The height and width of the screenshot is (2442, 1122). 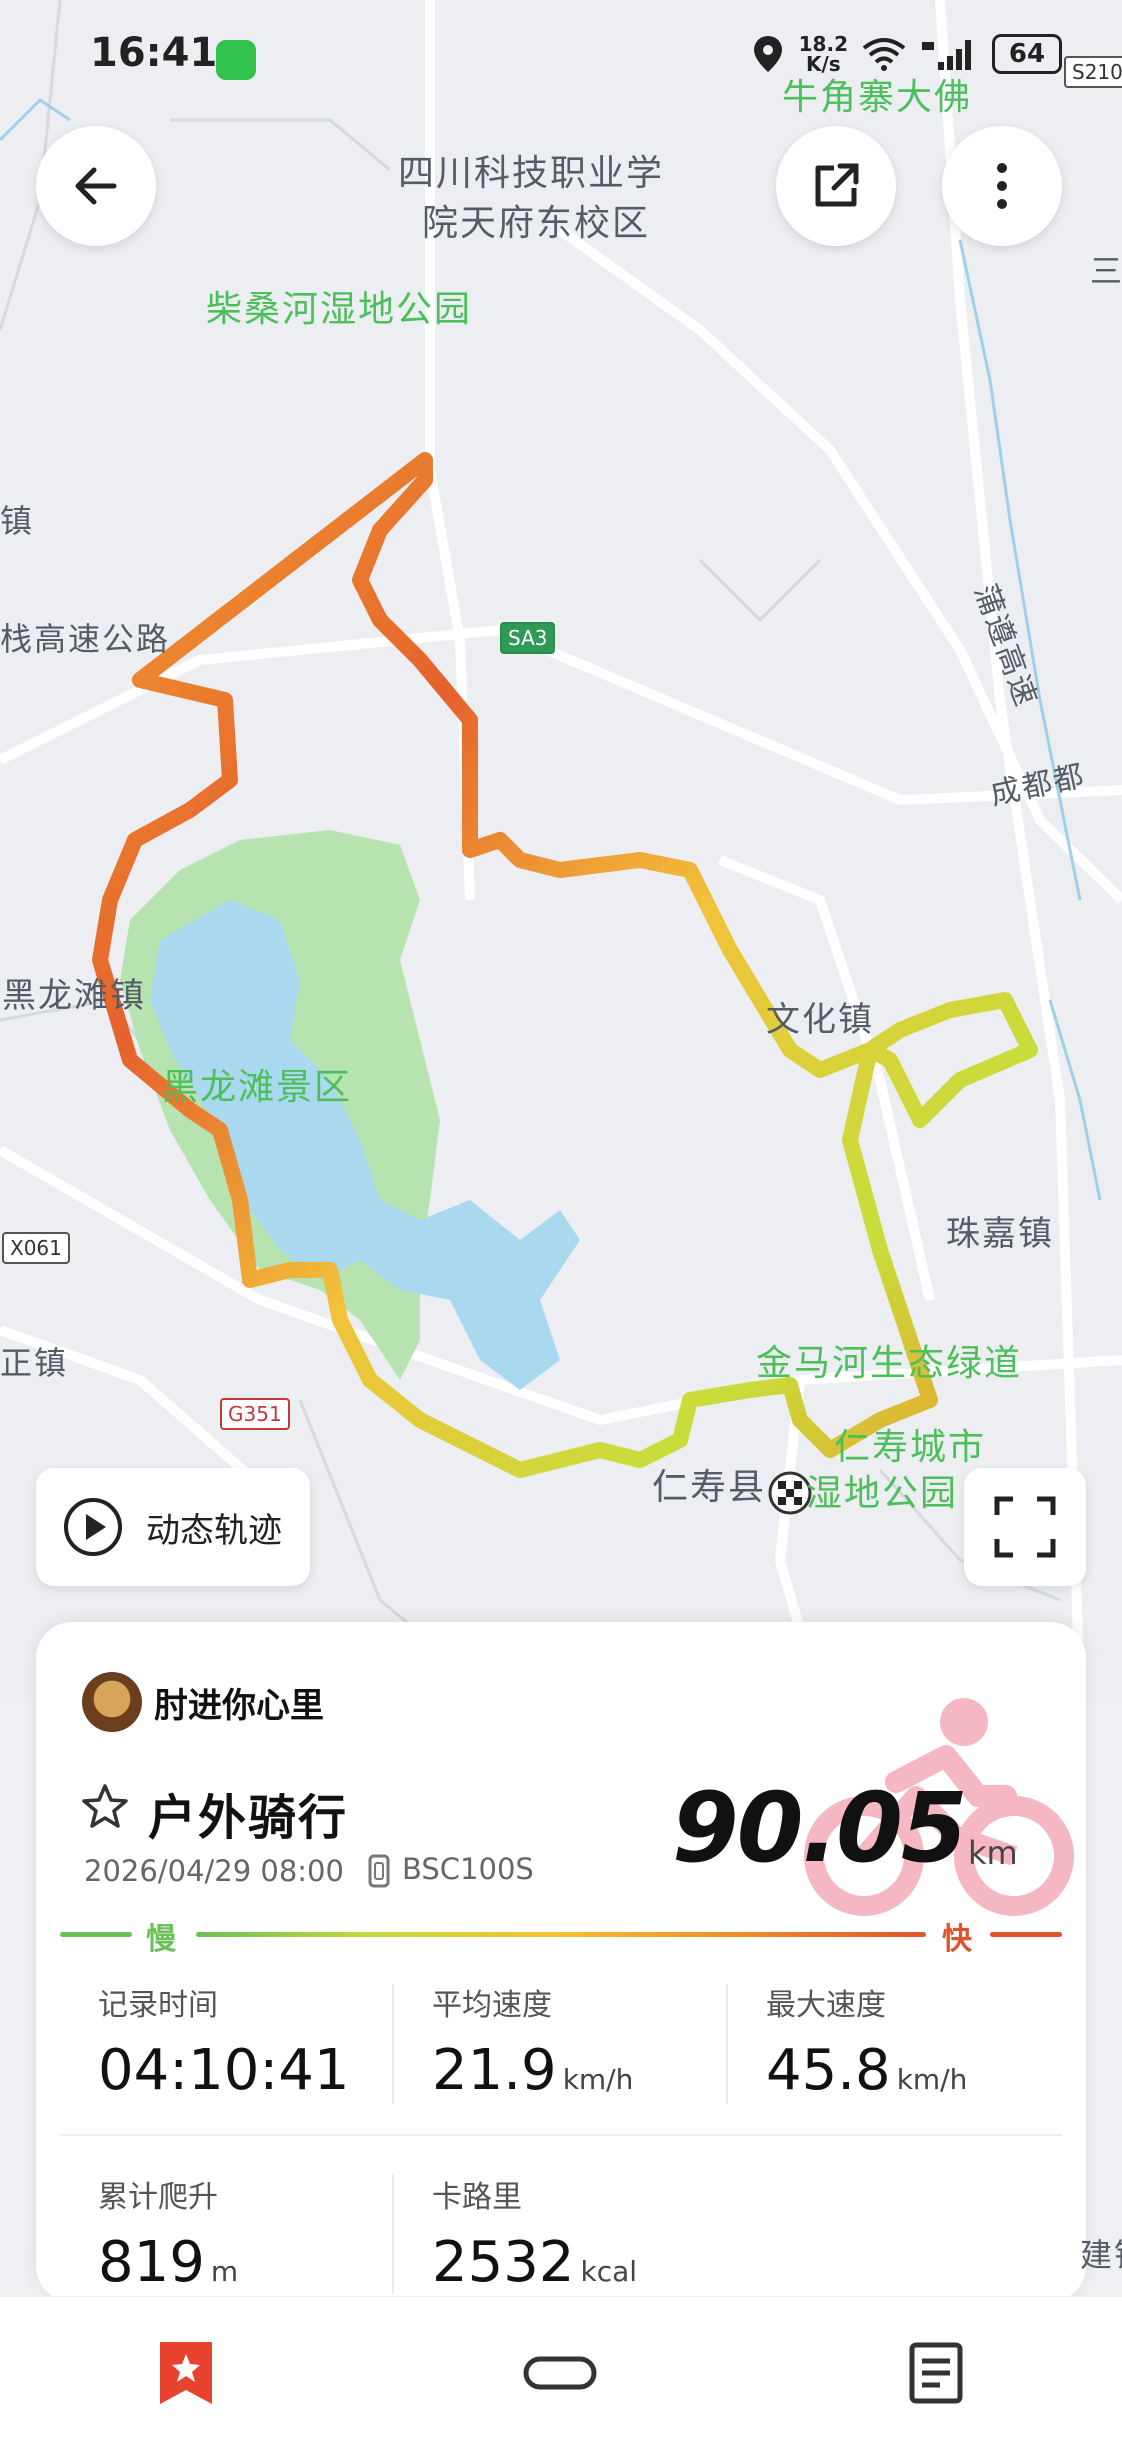 I want to click on stat-ascent-value: 819, so click(x=151, y=2262).